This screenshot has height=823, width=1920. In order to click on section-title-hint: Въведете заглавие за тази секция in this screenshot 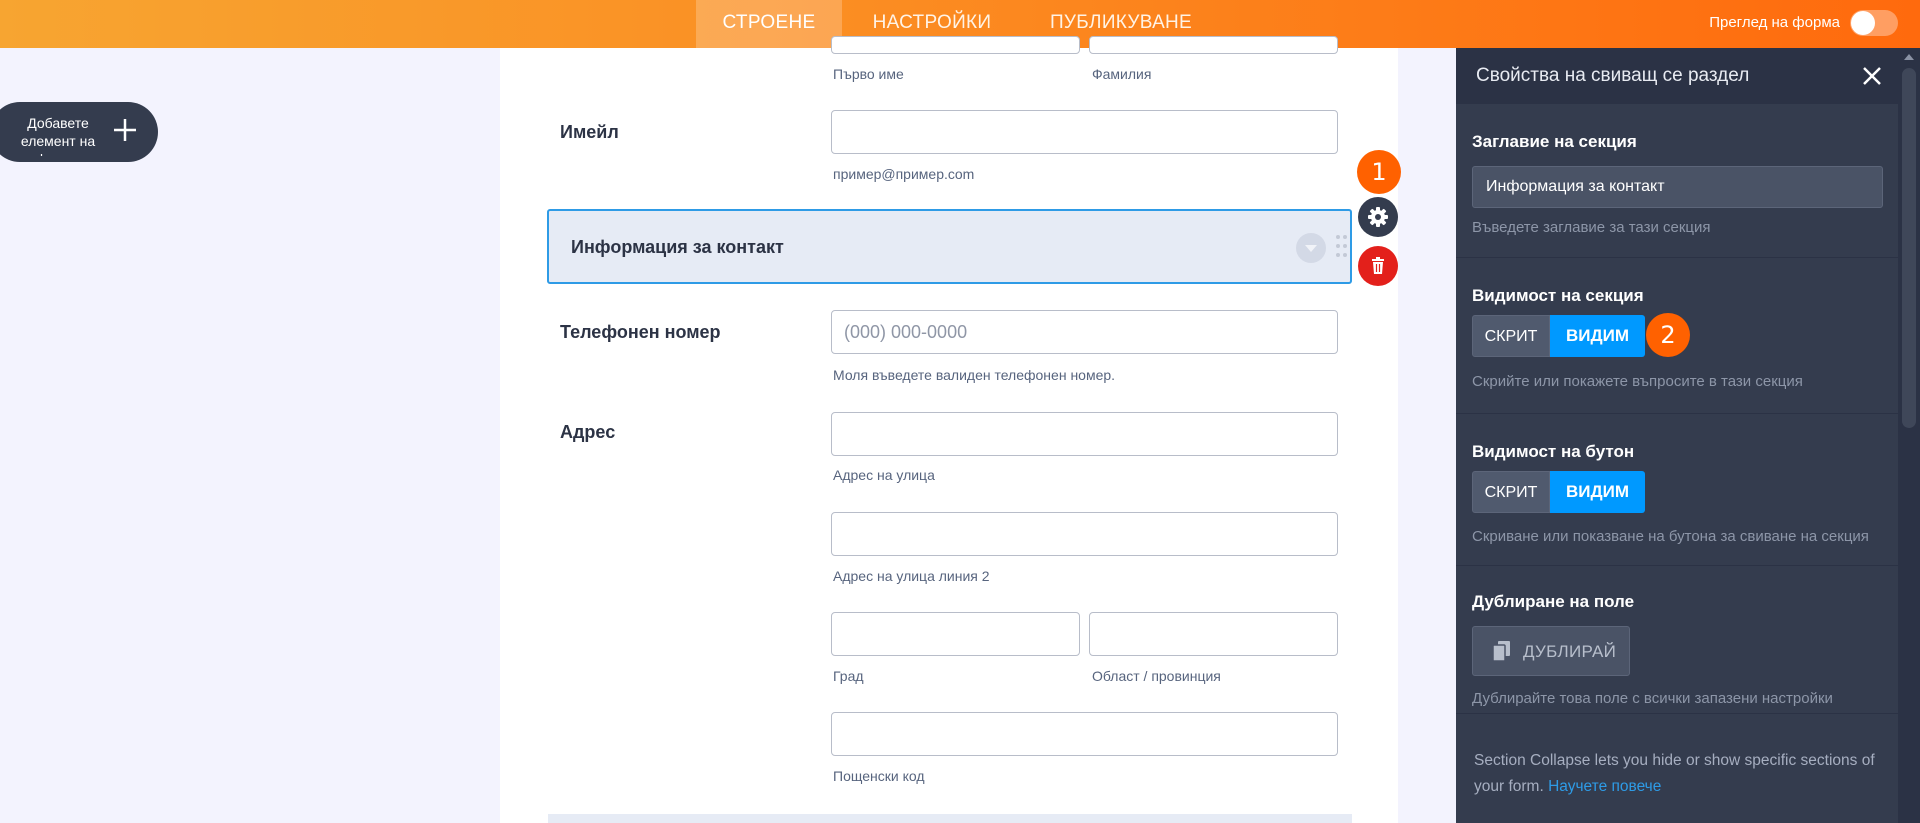, I will do `click(1591, 227)`.